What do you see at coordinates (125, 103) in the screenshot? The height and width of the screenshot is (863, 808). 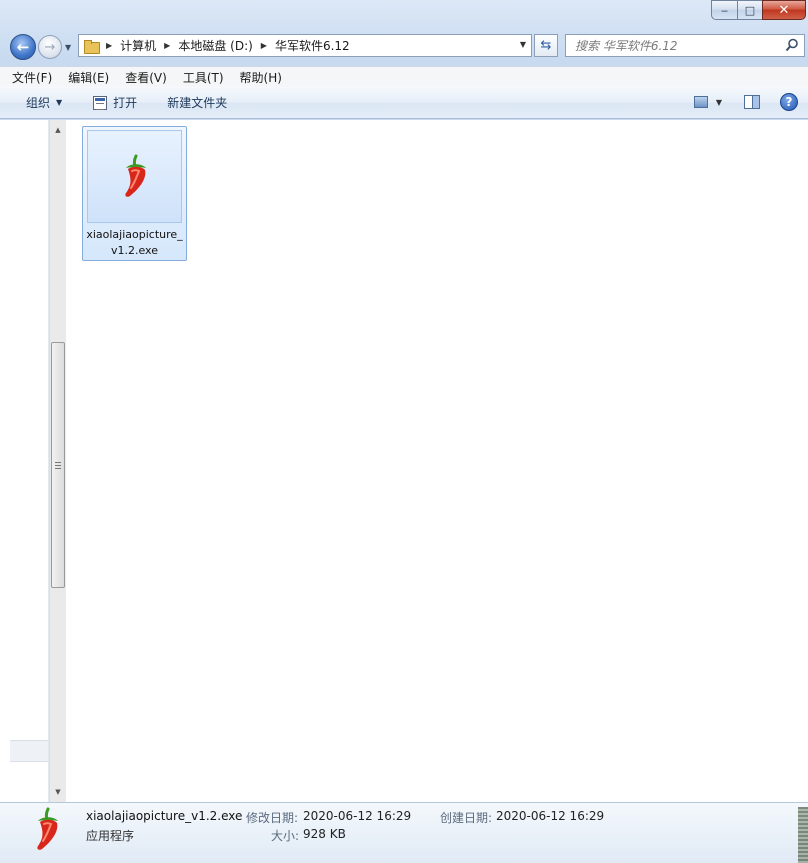 I see `open-label: 打开` at bounding box center [125, 103].